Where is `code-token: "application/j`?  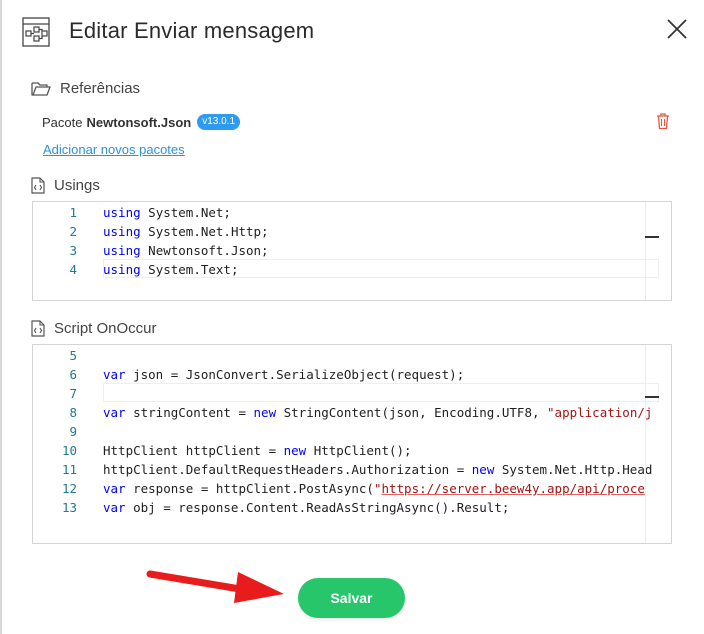
code-token: "application/j is located at coordinates (600, 412).